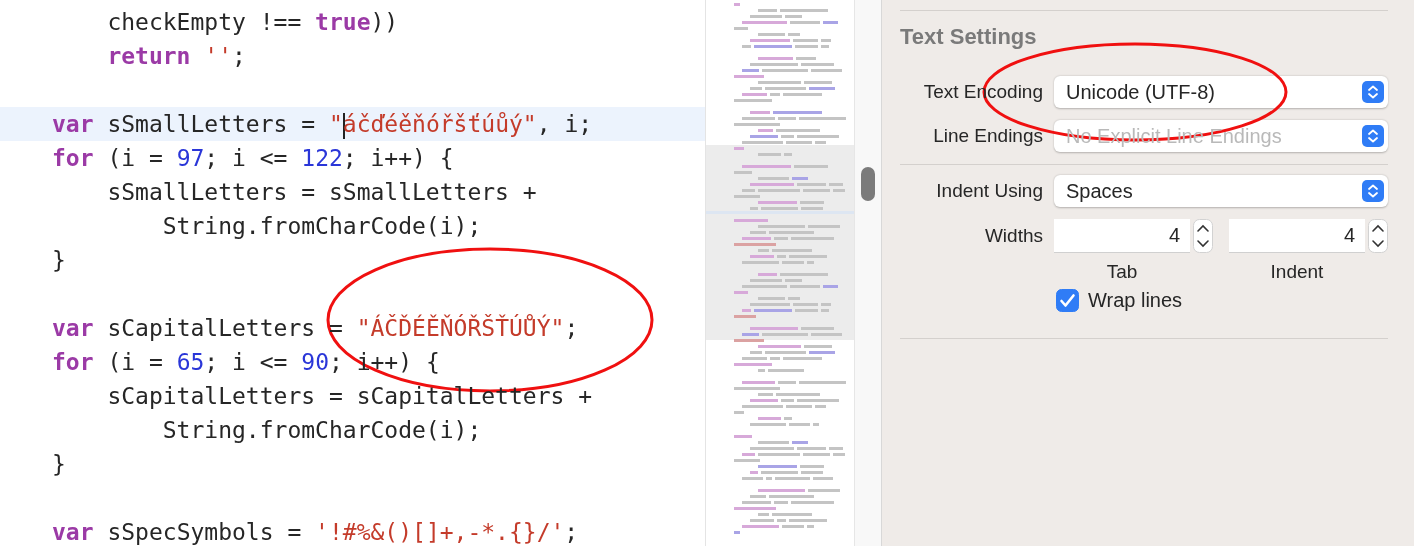 This screenshot has width=1414, height=546. What do you see at coordinates (253, 158) in the screenshot?
I see `code-line: for (i = 97; i <= 122; i++) {` at bounding box center [253, 158].